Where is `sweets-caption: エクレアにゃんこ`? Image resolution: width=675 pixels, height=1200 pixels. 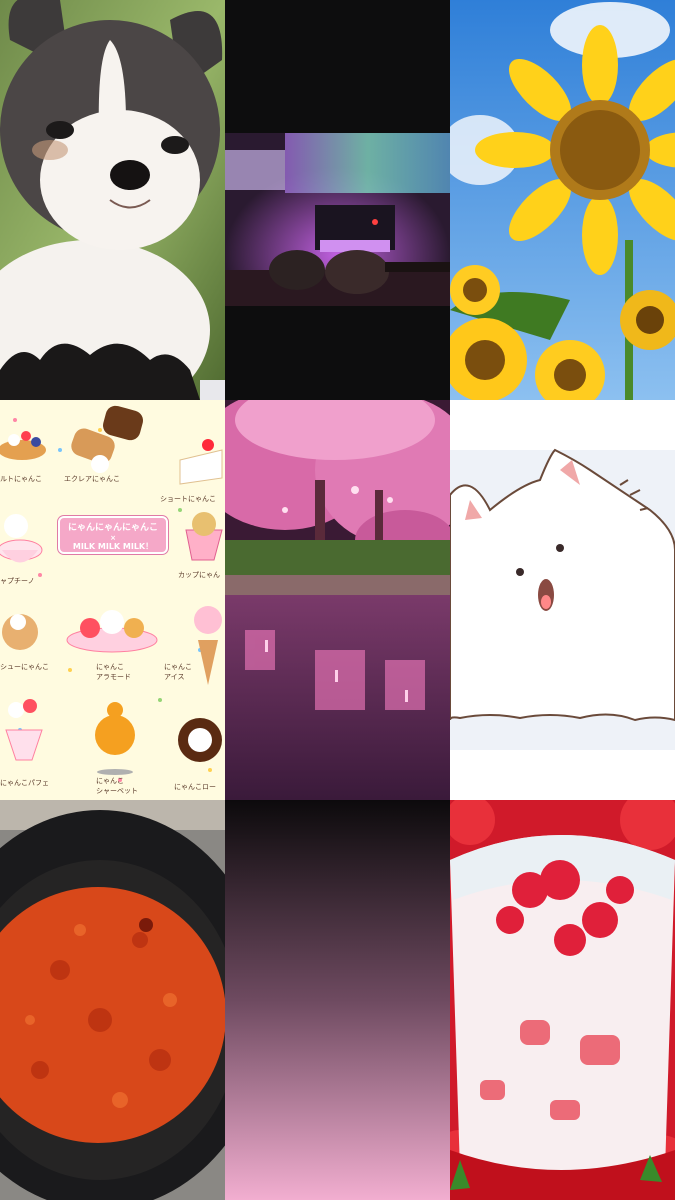 sweets-caption: エクレアにゃんこ is located at coordinates (92, 479).